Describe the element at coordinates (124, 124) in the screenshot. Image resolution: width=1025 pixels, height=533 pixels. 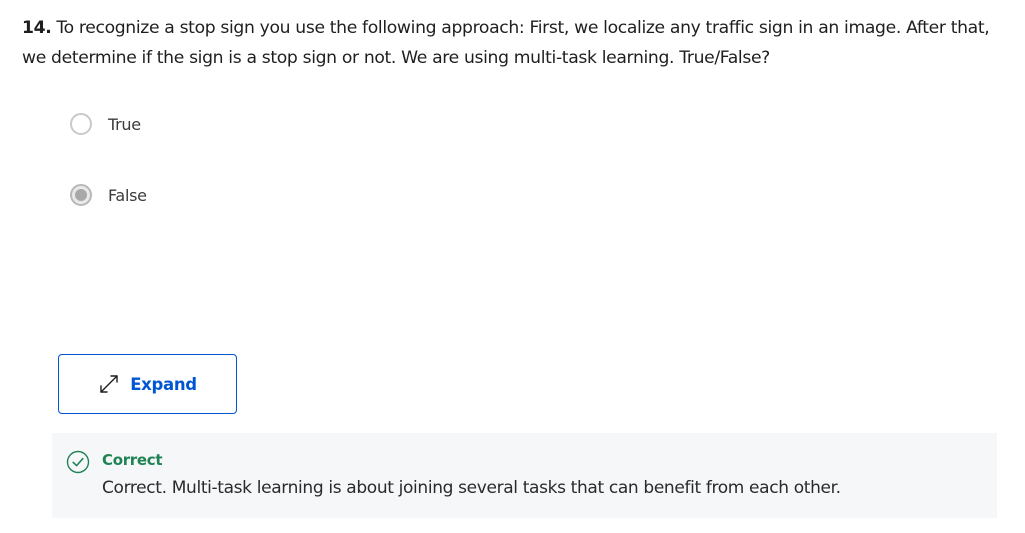
I see `option-true-label: True` at that location.